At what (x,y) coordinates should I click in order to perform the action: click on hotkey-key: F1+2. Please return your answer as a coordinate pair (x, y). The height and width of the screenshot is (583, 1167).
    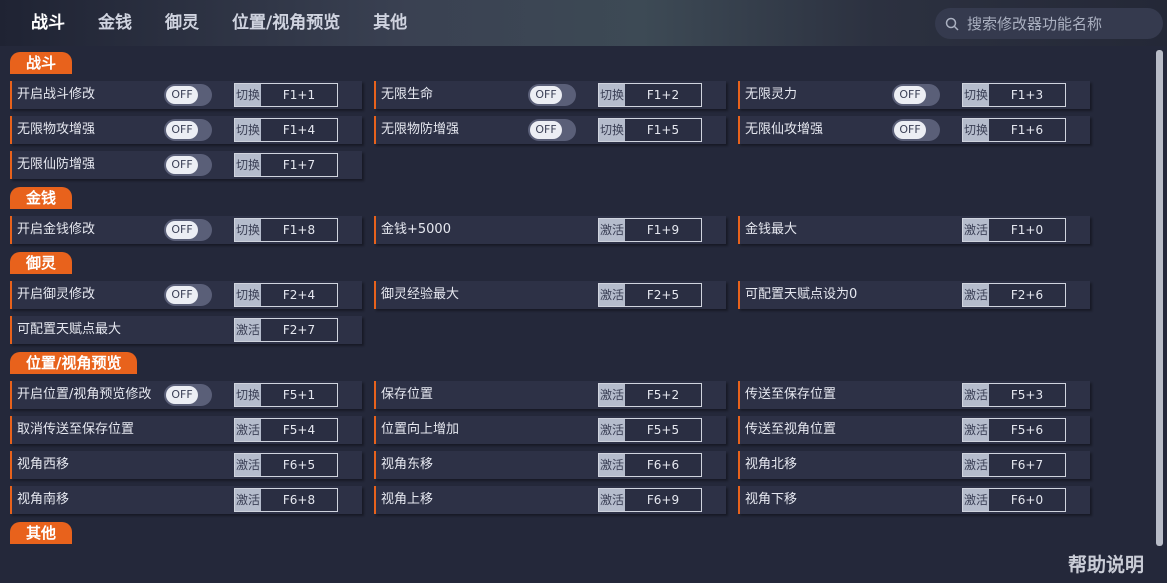
    Looking at the image, I should click on (663, 95).